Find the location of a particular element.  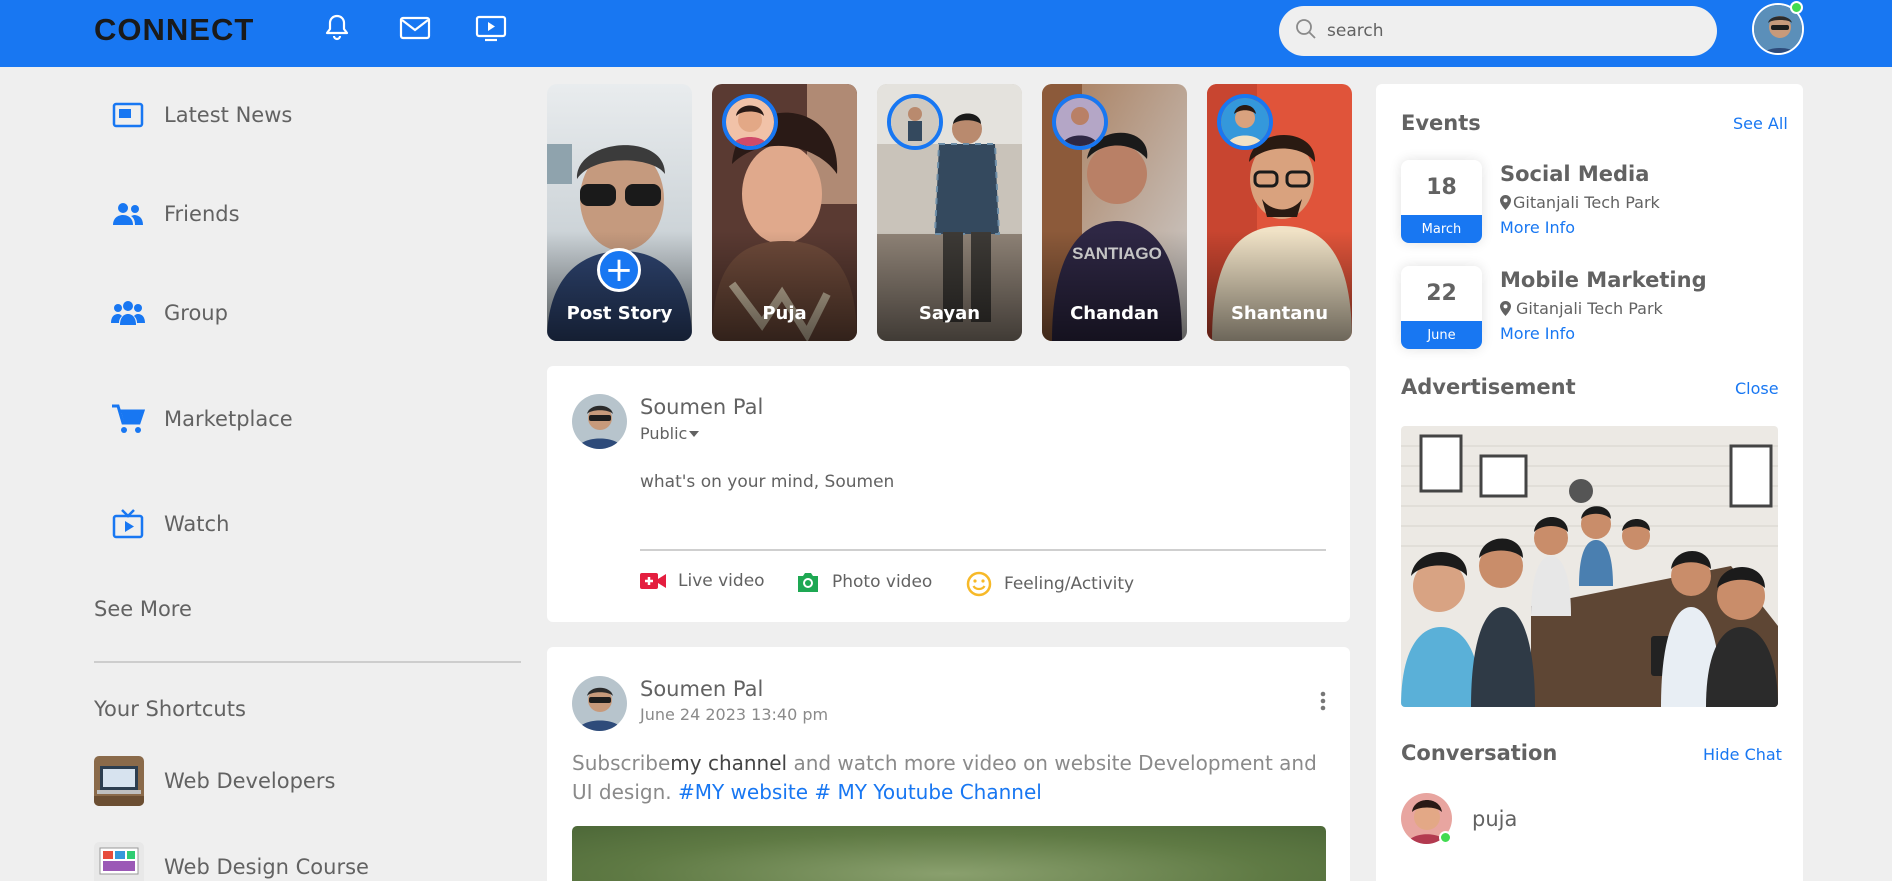

sidebar-item-label: Marketplace is located at coordinates (228, 419).